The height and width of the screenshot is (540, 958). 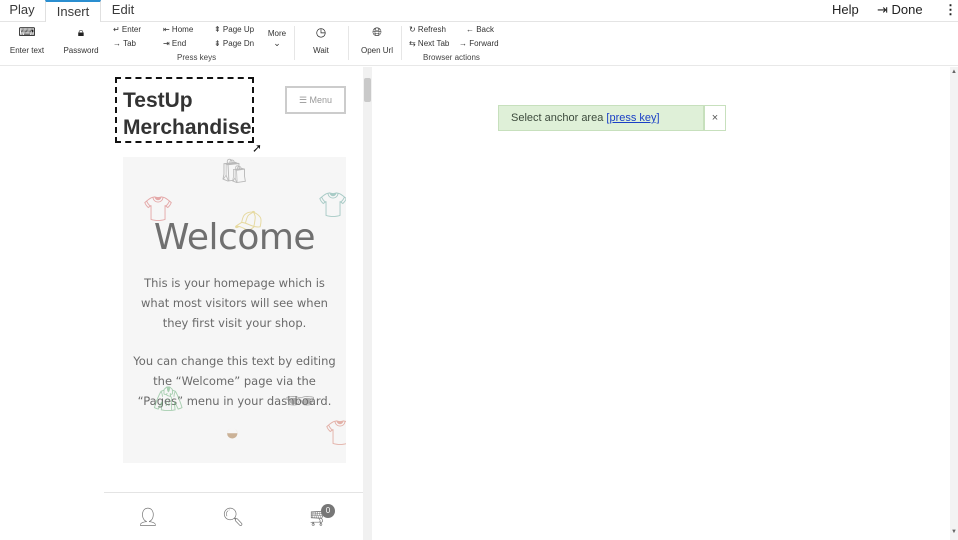 I want to click on search-icon: 🔍︎, so click(x=233, y=517).